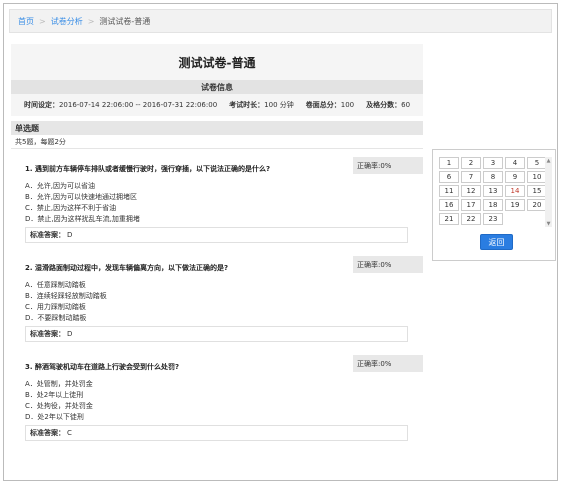  What do you see at coordinates (67, 21) in the screenshot?
I see `breadcrumb-analysis-link: 试卷分析` at bounding box center [67, 21].